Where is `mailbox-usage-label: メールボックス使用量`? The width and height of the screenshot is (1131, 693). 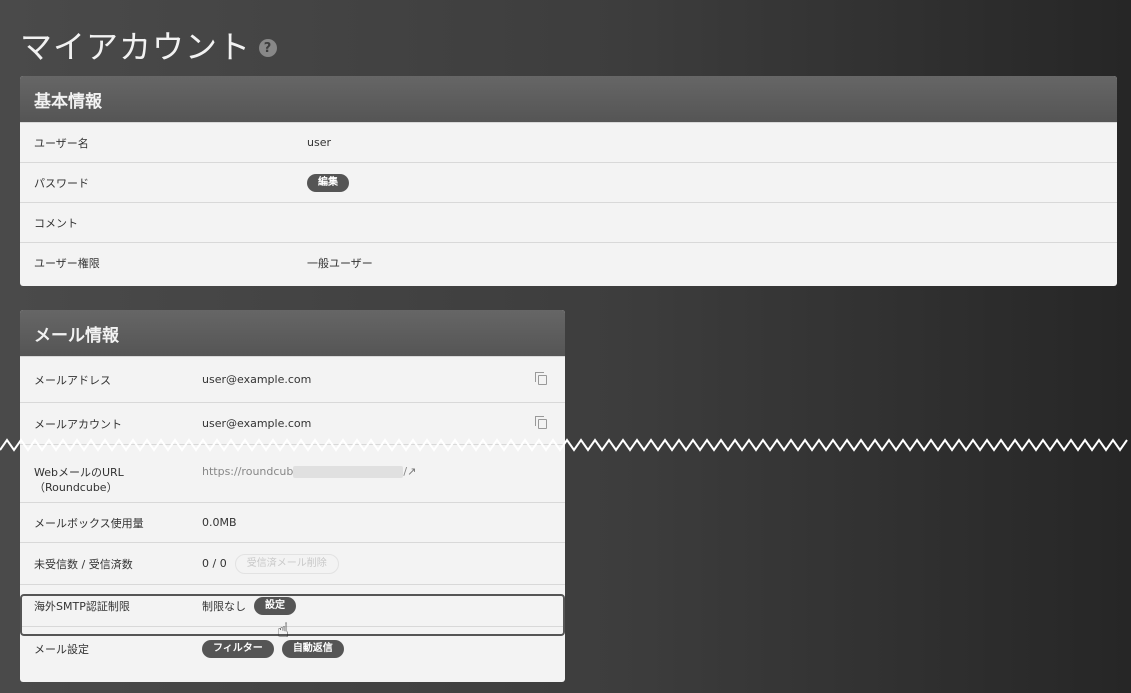
mailbox-usage-label: メールボックス使用量 is located at coordinates (89, 523).